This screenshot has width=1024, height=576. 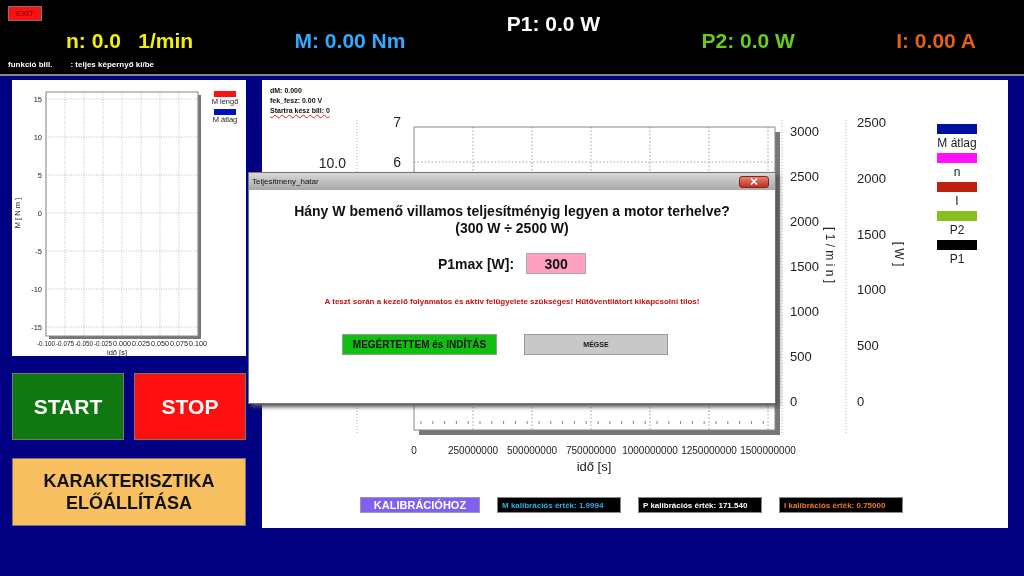 What do you see at coordinates (190, 406) in the screenshot?
I see `action-button: STOP` at bounding box center [190, 406].